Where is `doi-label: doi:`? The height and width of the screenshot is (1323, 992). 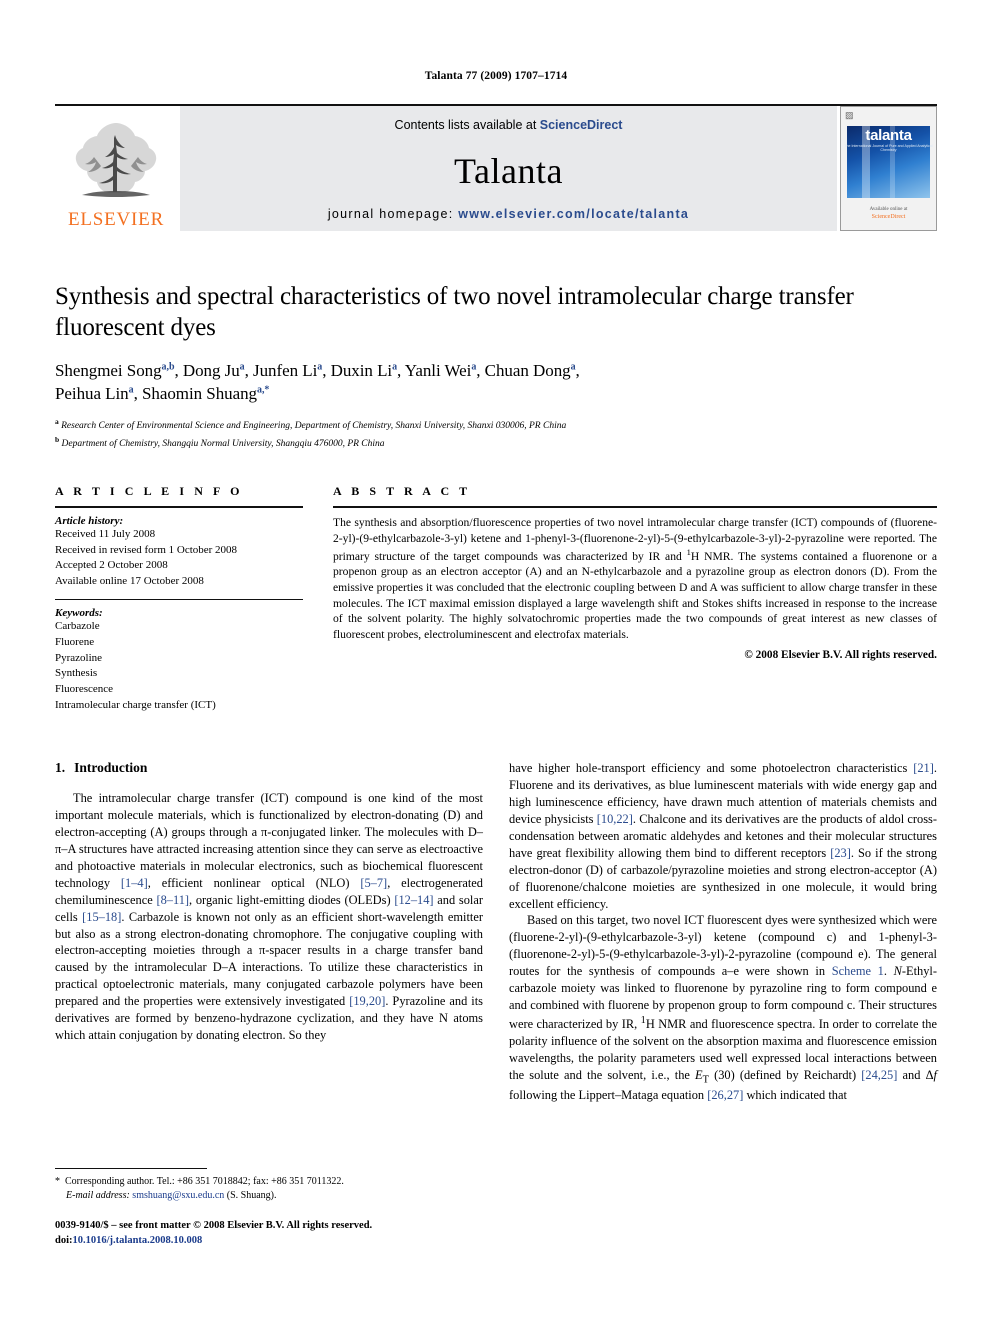 doi-label: doi: is located at coordinates (64, 1241).